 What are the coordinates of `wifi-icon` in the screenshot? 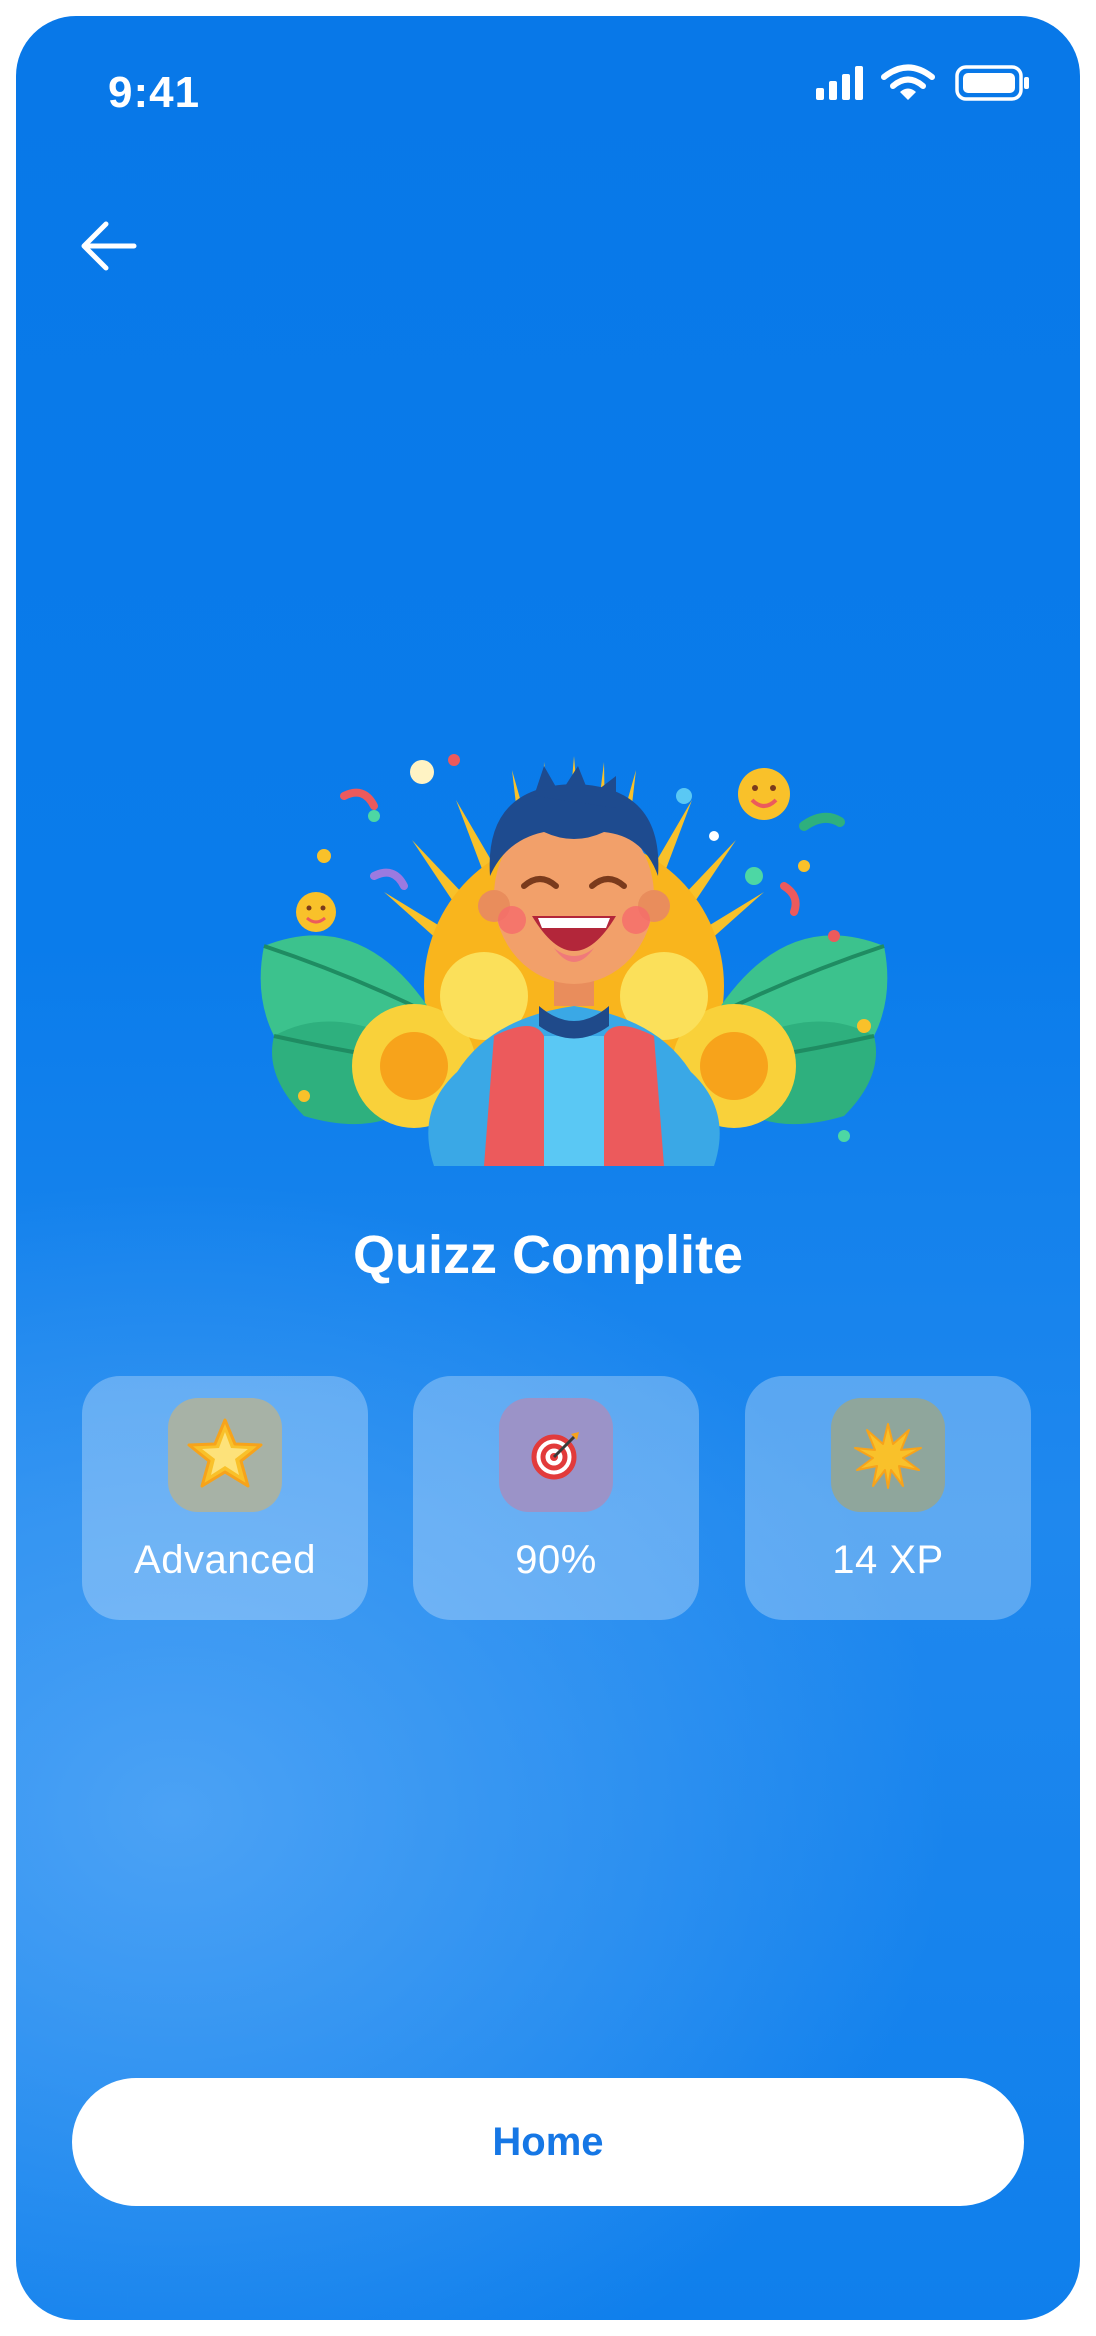 It's located at (908, 82).